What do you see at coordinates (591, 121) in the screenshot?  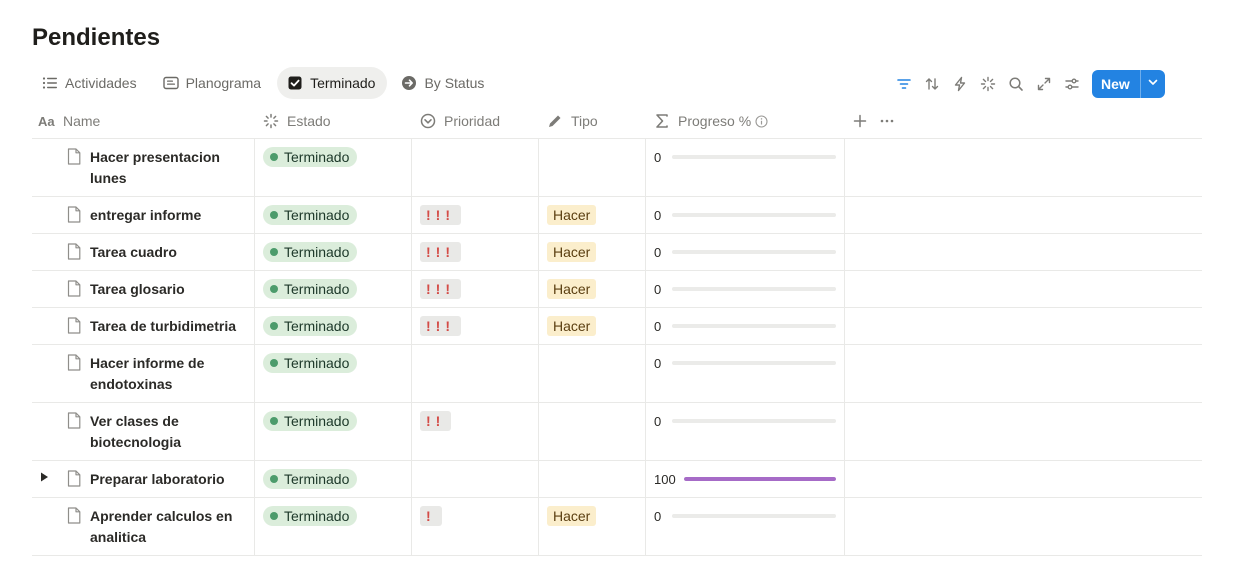 I see `column-header-tipo: Tipo` at bounding box center [591, 121].